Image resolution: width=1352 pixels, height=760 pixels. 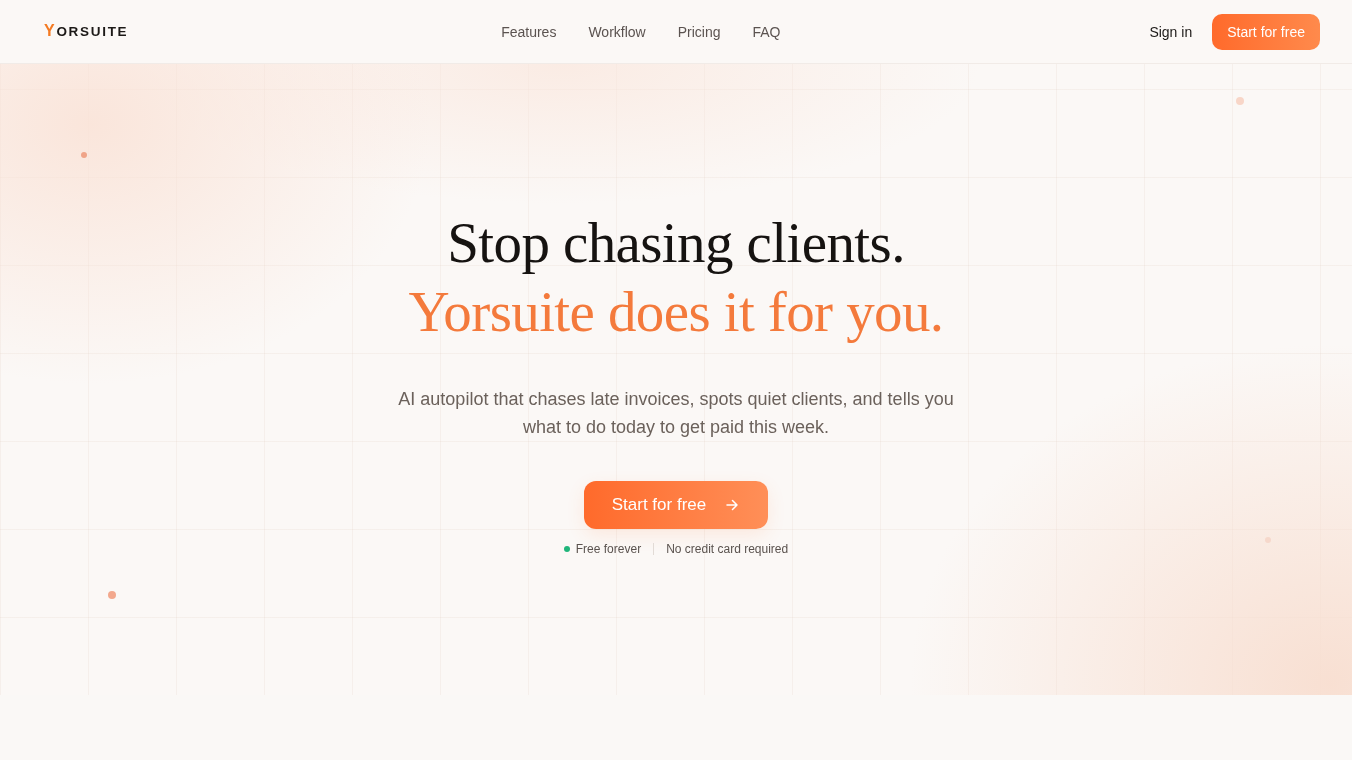 I want to click on nav-link: Workflow, so click(x=617, y=31).